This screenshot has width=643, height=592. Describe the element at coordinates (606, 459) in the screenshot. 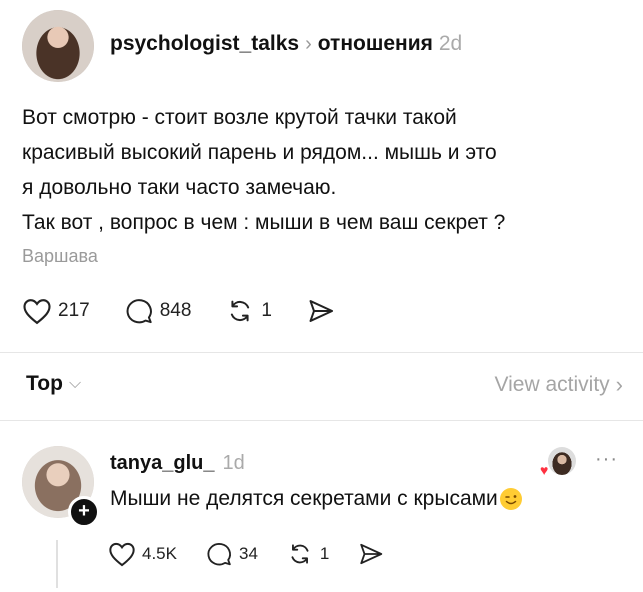

I see `more-icon: ···` at that location.